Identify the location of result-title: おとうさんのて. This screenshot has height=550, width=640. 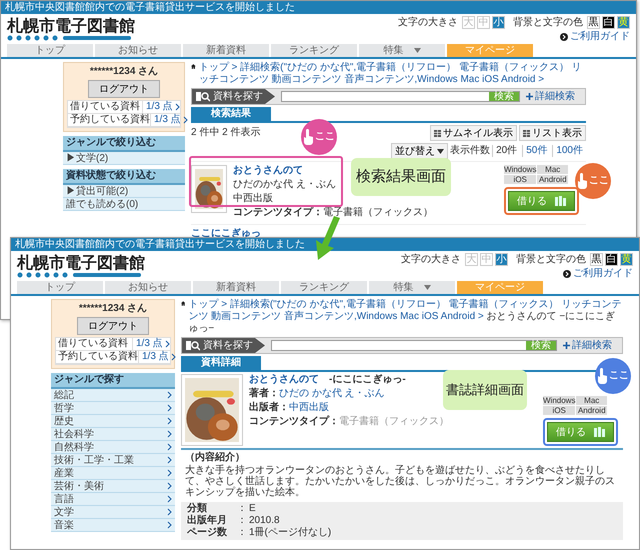
(268, 171).